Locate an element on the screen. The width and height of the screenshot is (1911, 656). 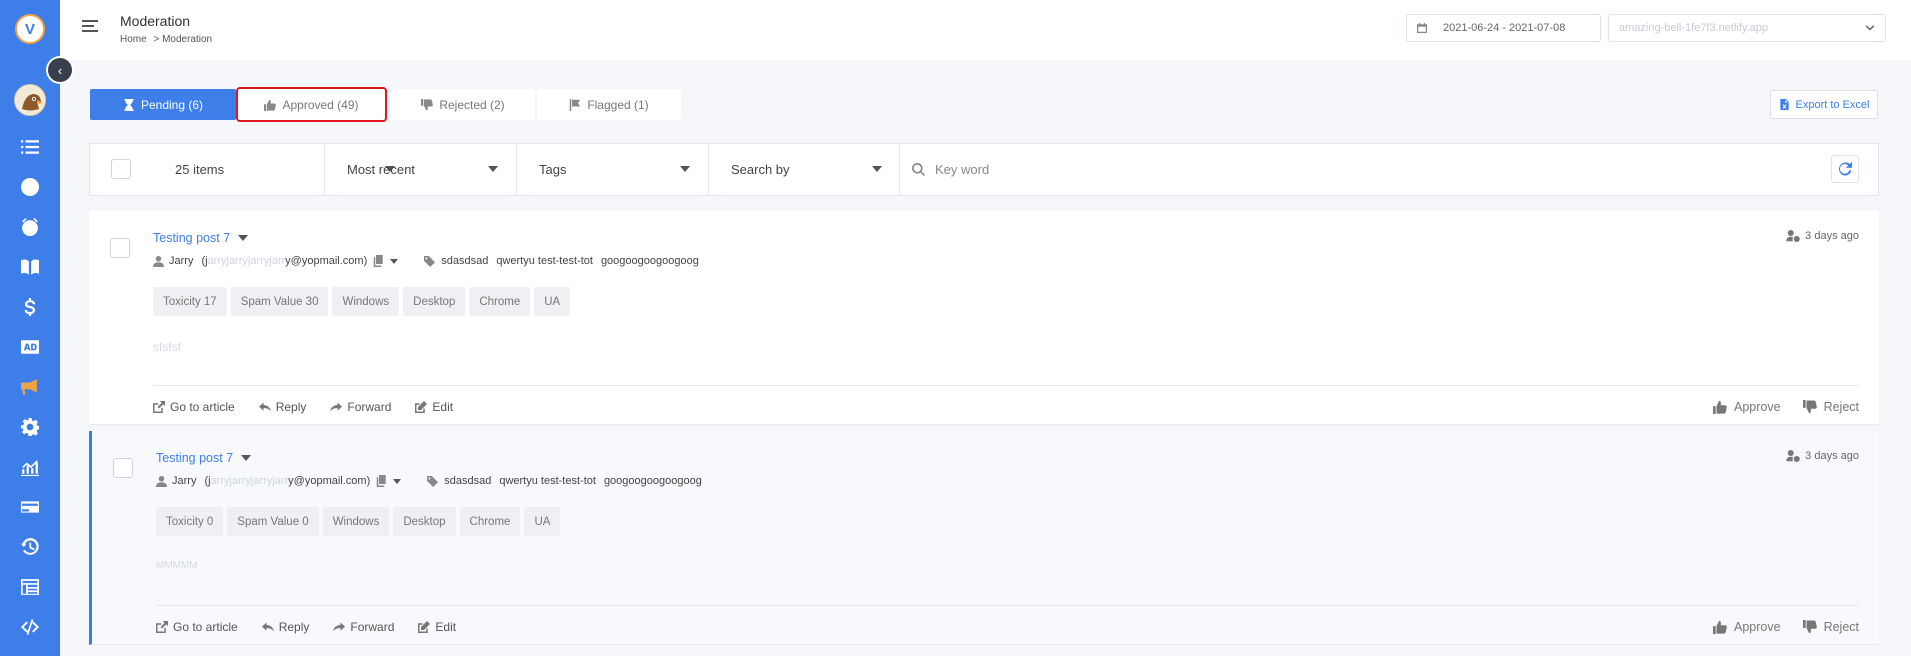
hamburger-menu-icon is located at coordinates (90, 27).